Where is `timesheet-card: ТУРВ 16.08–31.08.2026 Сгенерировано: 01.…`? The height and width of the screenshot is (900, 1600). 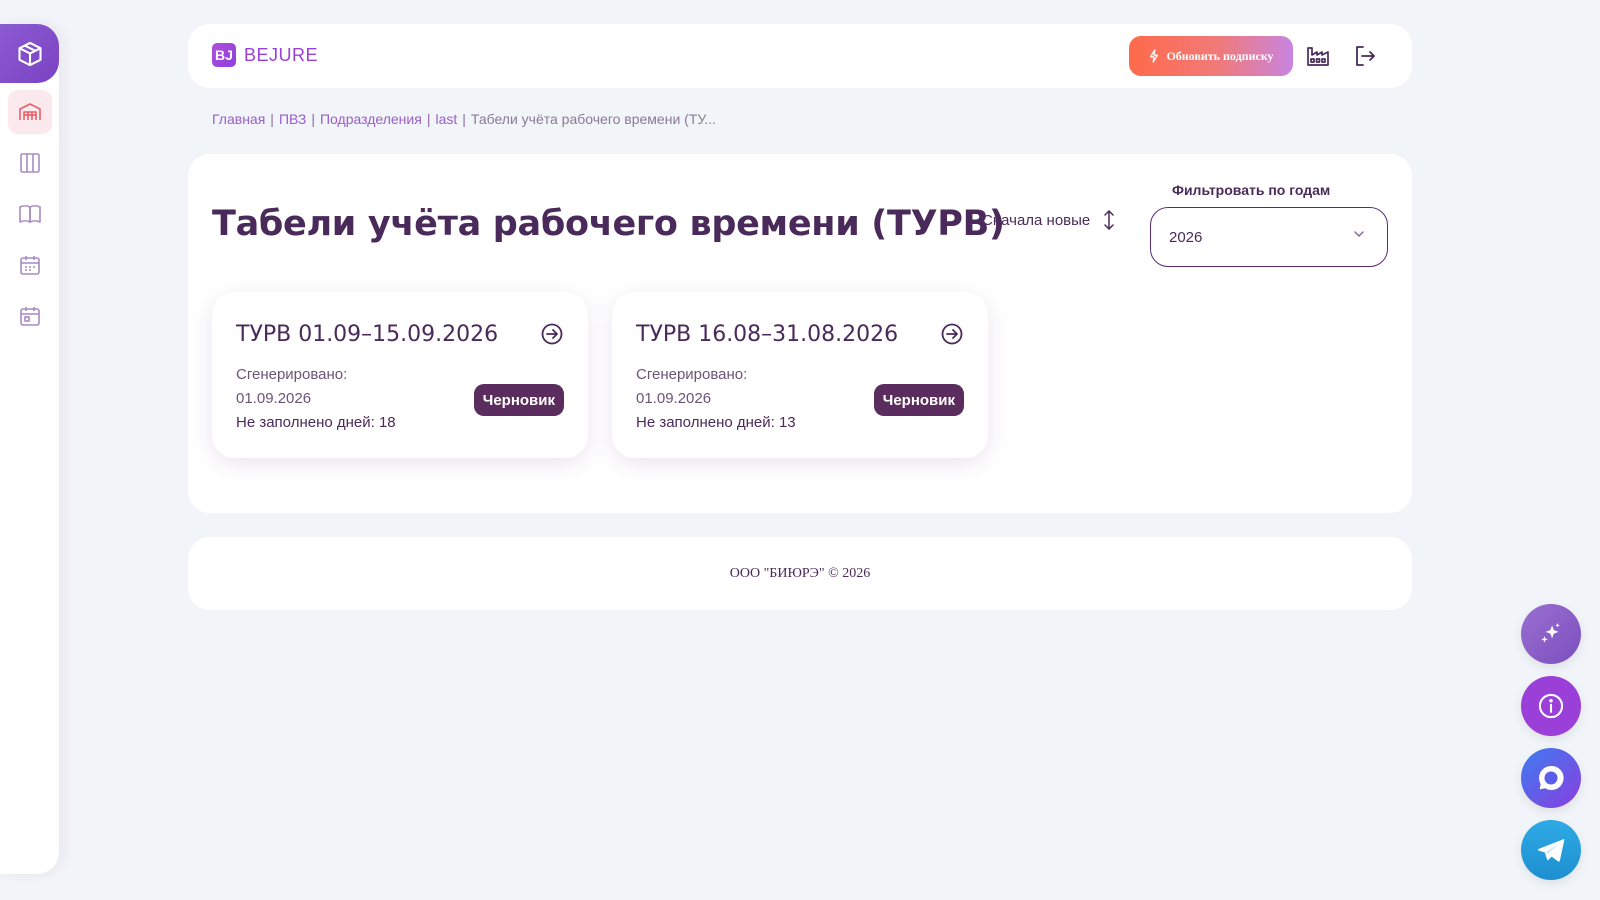
timesheet-card: ТУРВ 16.08–31.08.2026 Сгенерировано: 01.… is located at coordinates (800, 375).